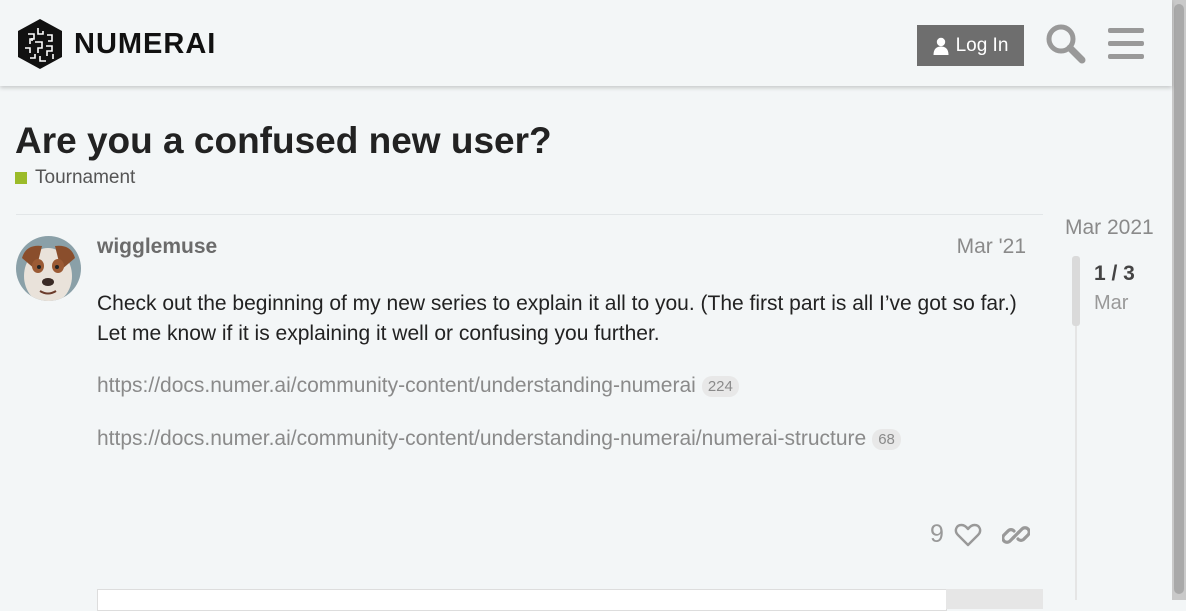  I want to click on login-label: Log In, so click(982, 45).